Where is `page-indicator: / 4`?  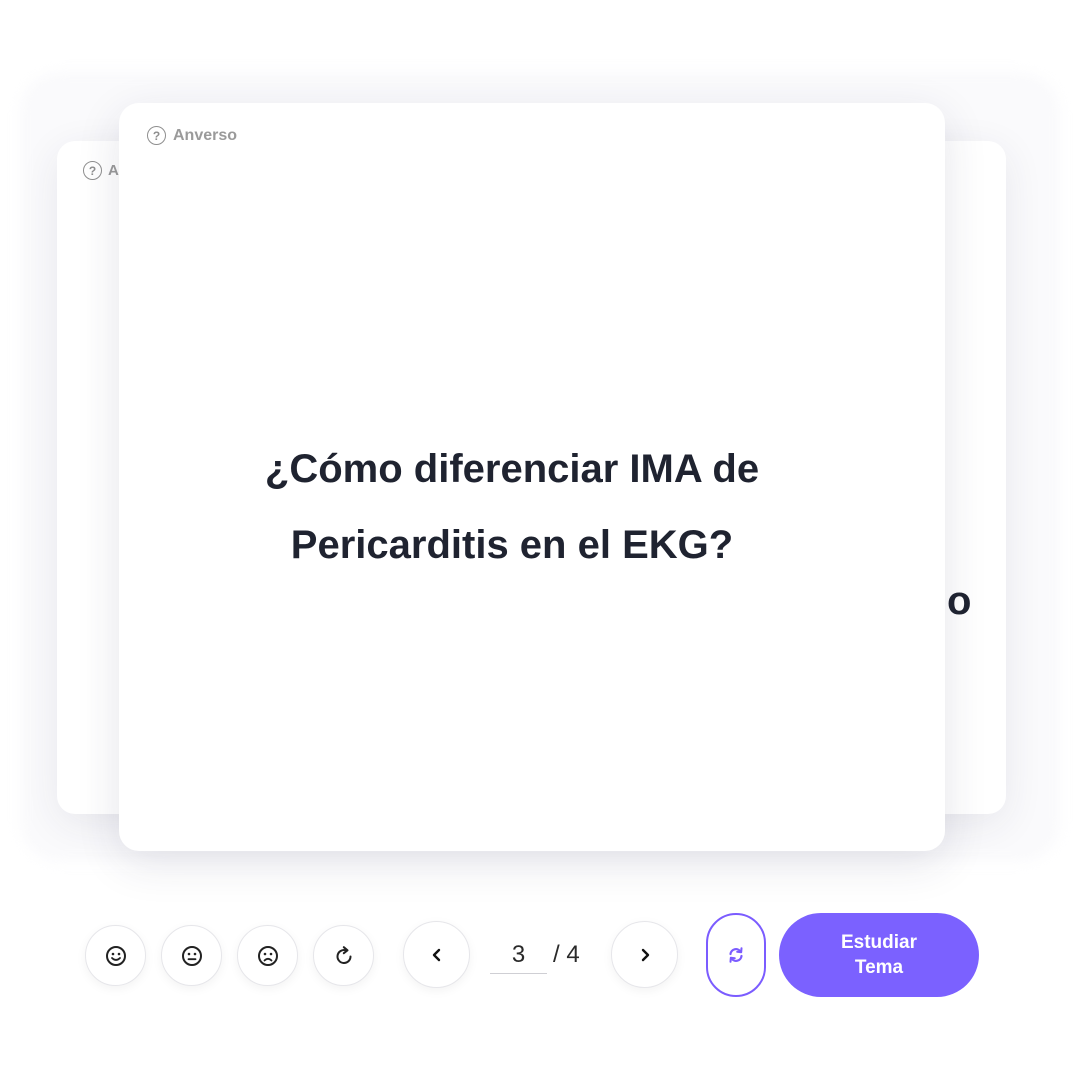
page-indicator: / 4 is located at coordinates (545, 955).